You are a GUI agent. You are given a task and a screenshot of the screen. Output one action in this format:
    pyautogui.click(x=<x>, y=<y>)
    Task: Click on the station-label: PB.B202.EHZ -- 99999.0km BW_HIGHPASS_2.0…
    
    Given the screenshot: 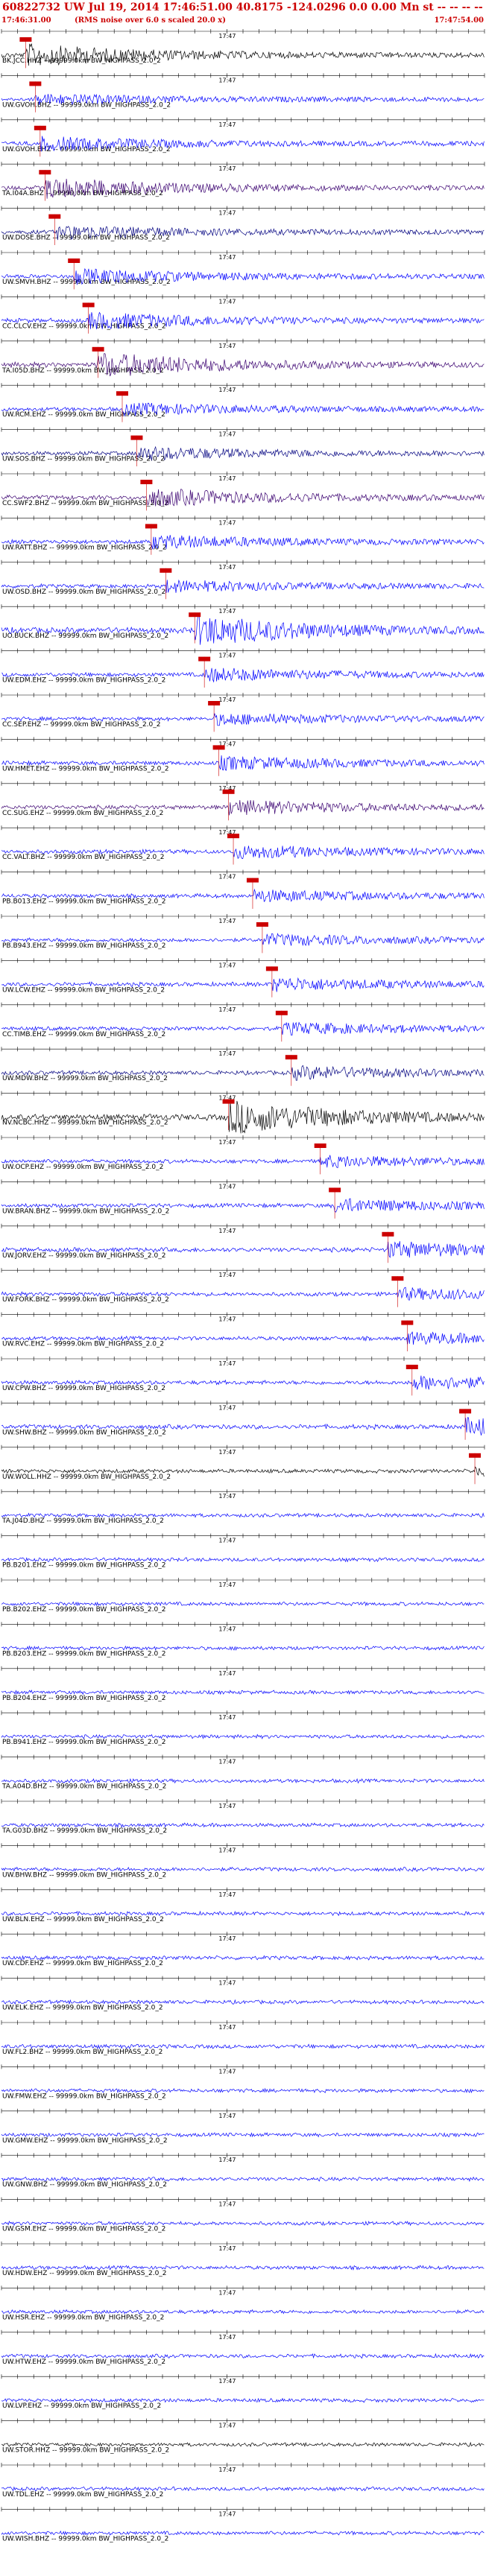 What is the action you would take?
    pyautogui.click(x=84, y=1610)
    